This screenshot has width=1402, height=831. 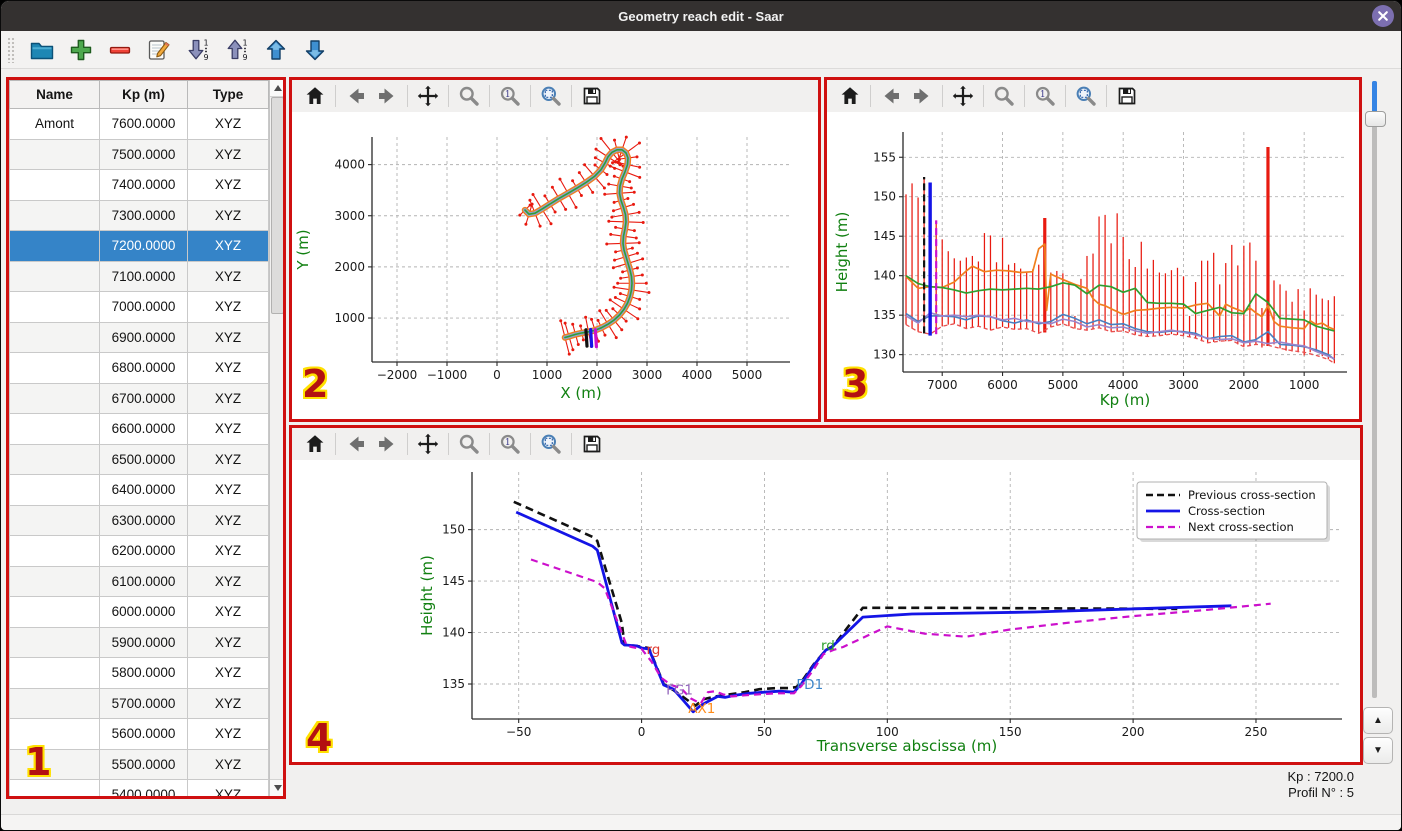 I want to click on column-header-type: Type, so click(x=228, y=94).